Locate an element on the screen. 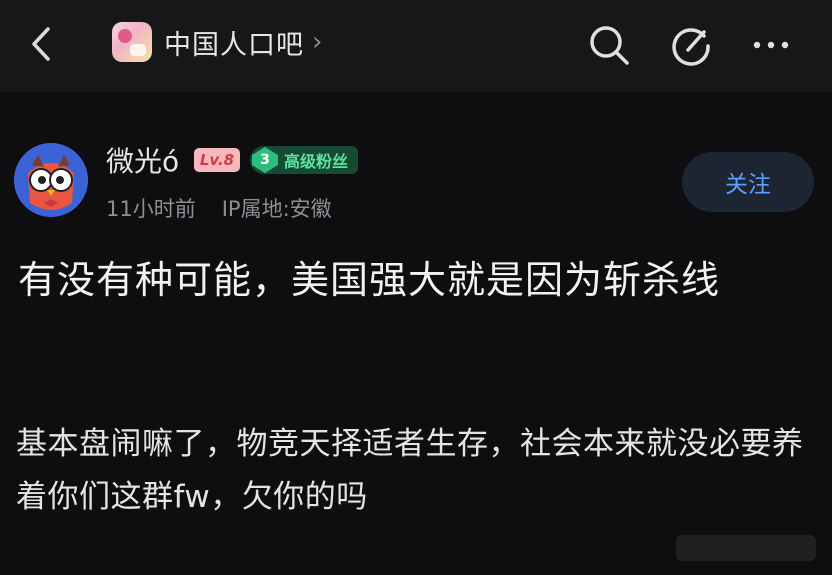 This screenshot has width=832, height=575. level-badge: Lv.8 is located at coordinates (217, 160).